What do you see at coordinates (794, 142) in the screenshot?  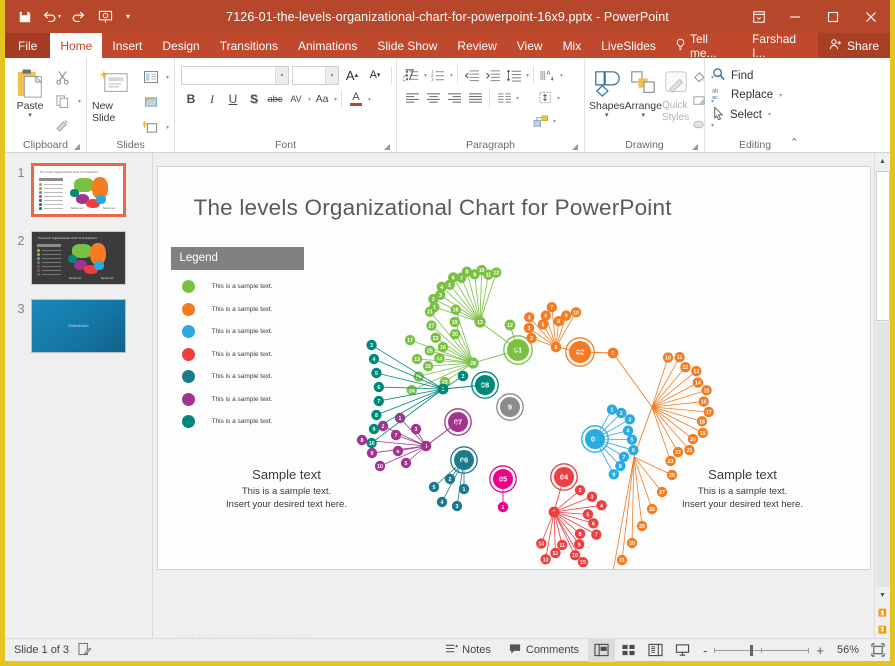 I see `collapse-ribbon-icon: ⌃` at bounding box center [794, 142].